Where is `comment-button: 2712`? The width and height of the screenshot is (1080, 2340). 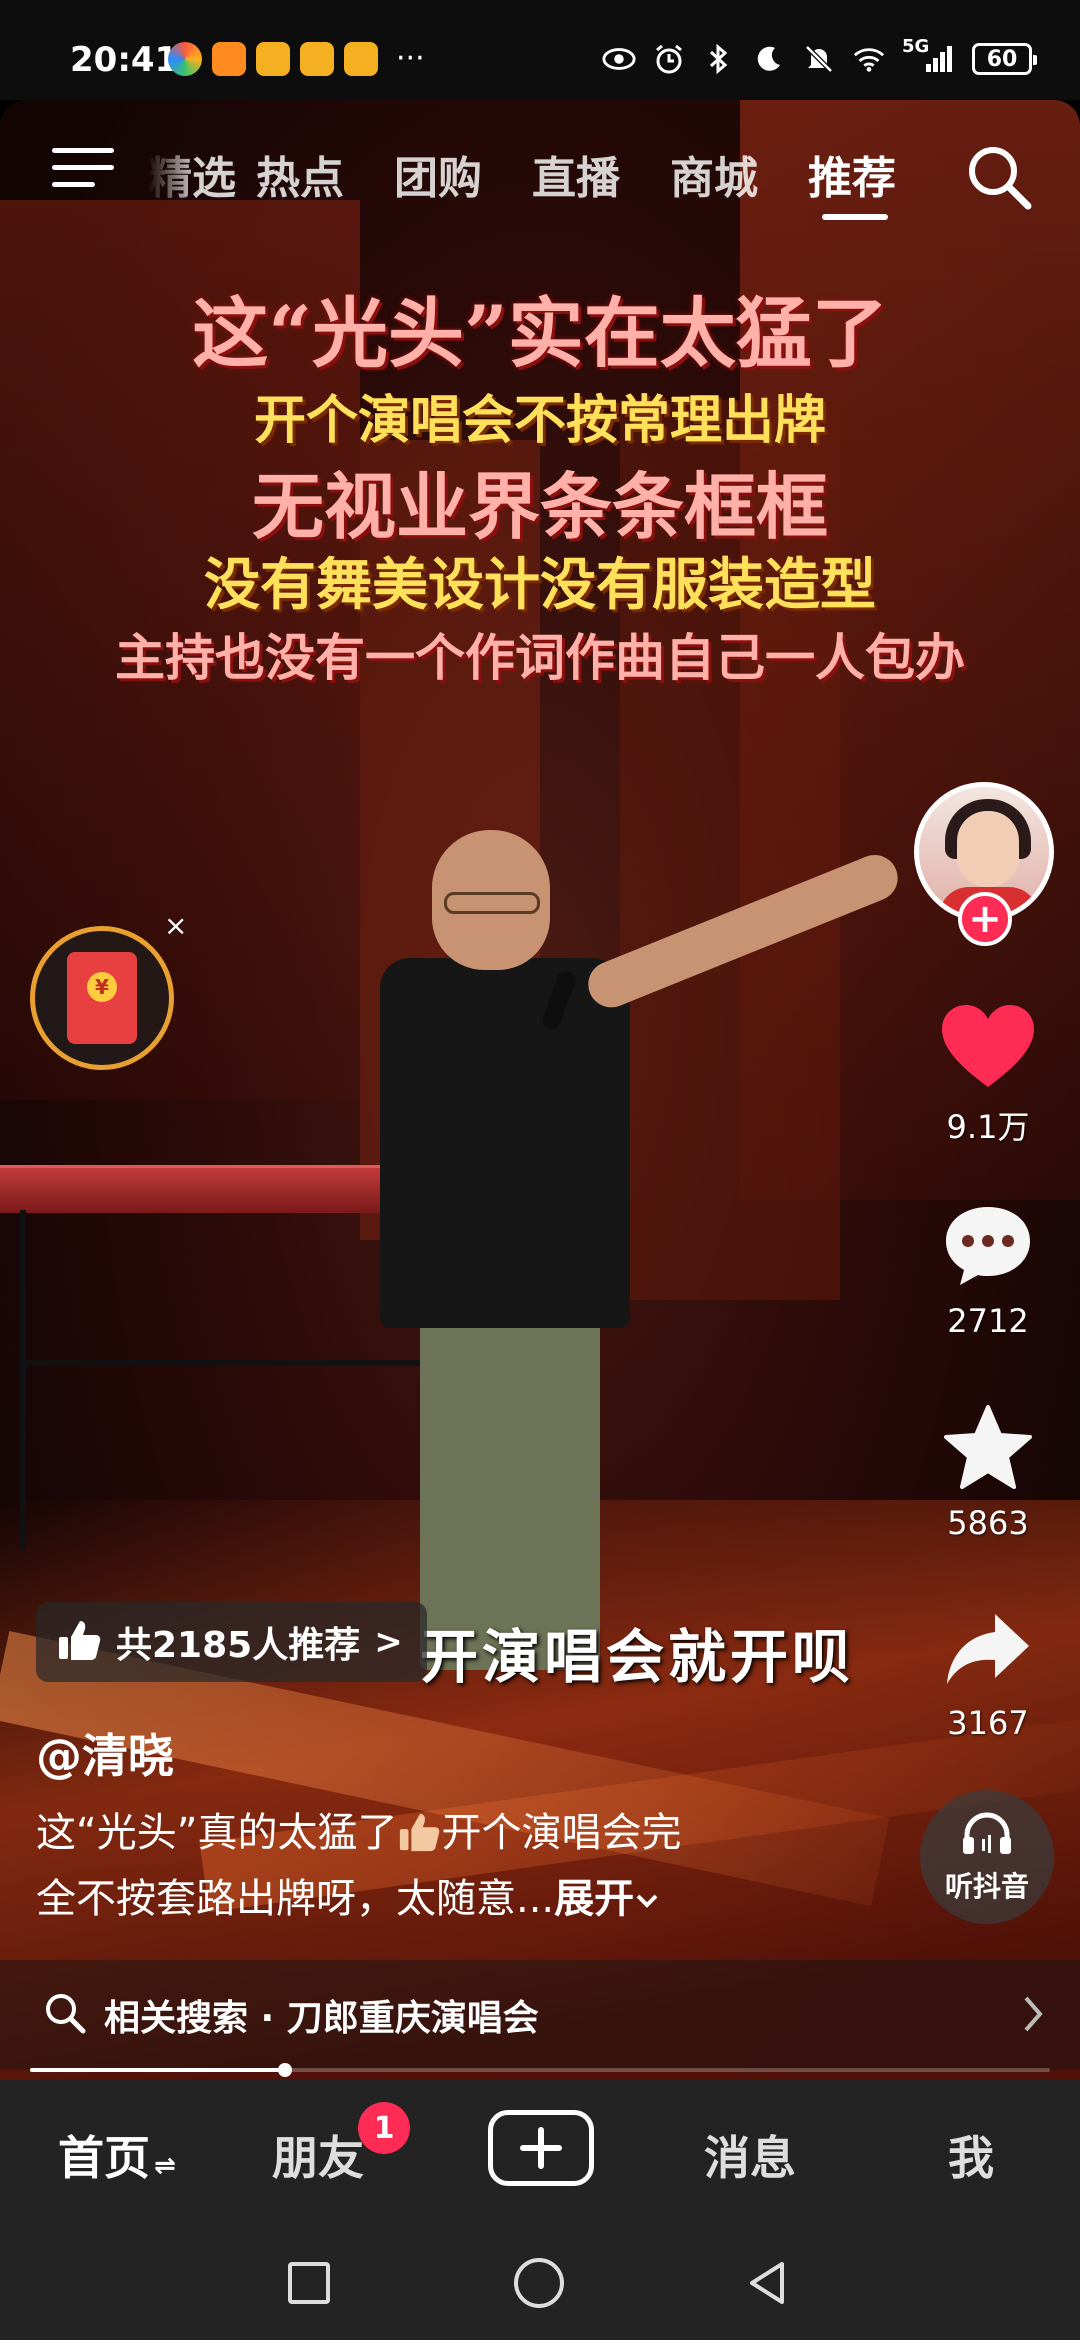
comment-button: 2712 is located at coordinates (988, 1268).